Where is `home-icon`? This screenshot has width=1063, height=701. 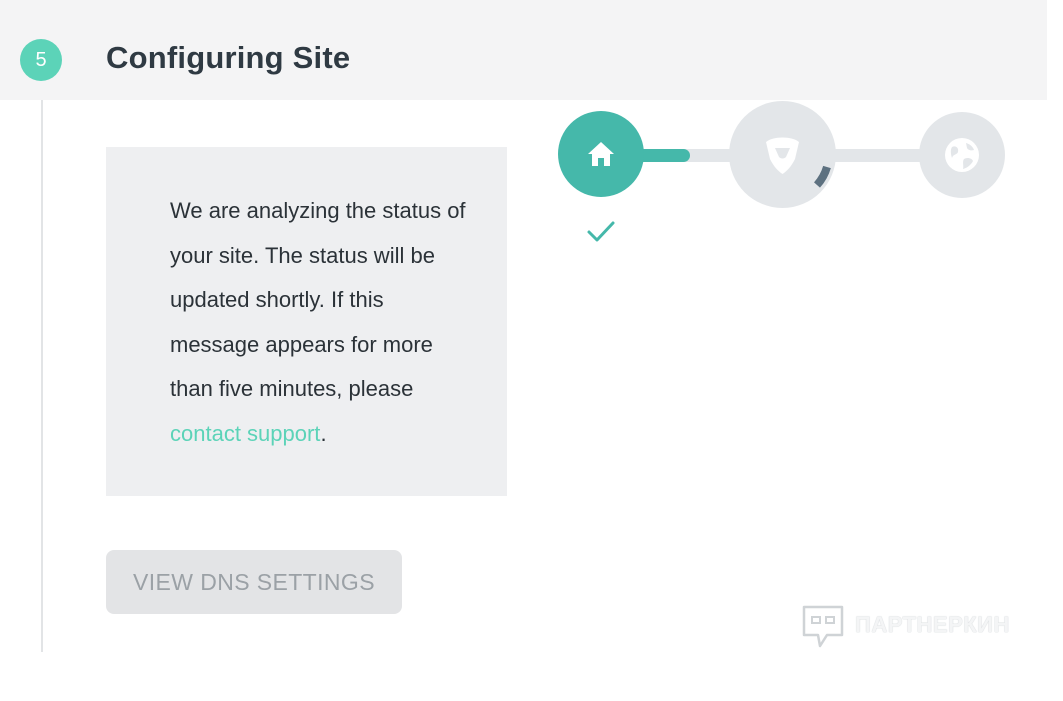
home-icon is located at coordinates (601, 154).